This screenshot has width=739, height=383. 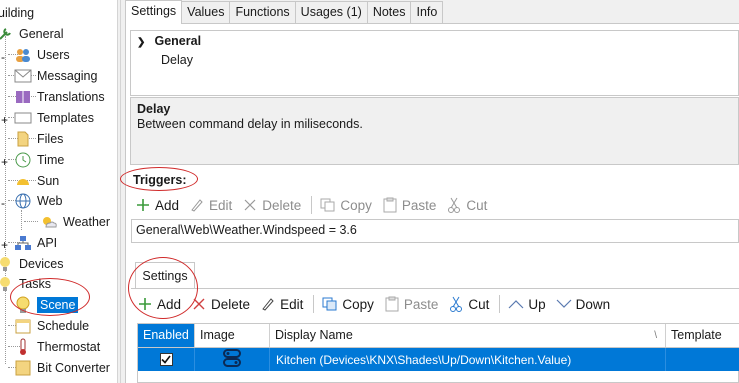 What do you see at coordinates (160, 180) in the screenshot?
I see `triggers-label: Triggers:` at bounding box center [160, 180].